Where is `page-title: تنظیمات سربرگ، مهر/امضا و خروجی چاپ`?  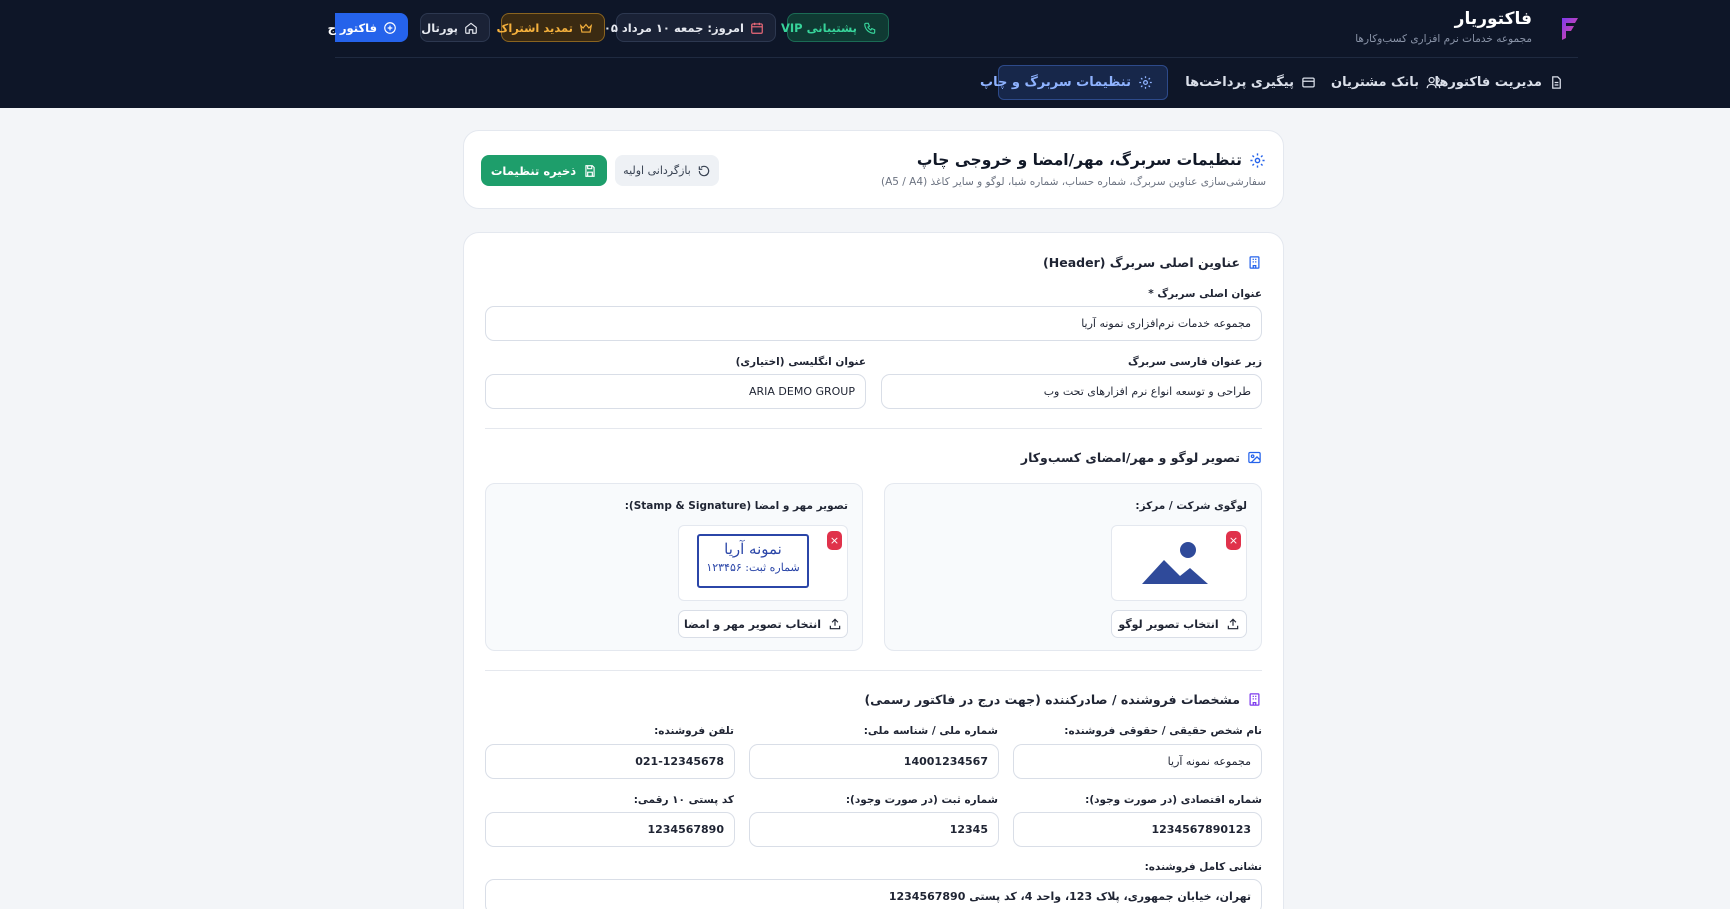
page-title: تنظیمات سربرگ، مهر/امضا و خروجی چاپ is located at coordinates (1091, 160).